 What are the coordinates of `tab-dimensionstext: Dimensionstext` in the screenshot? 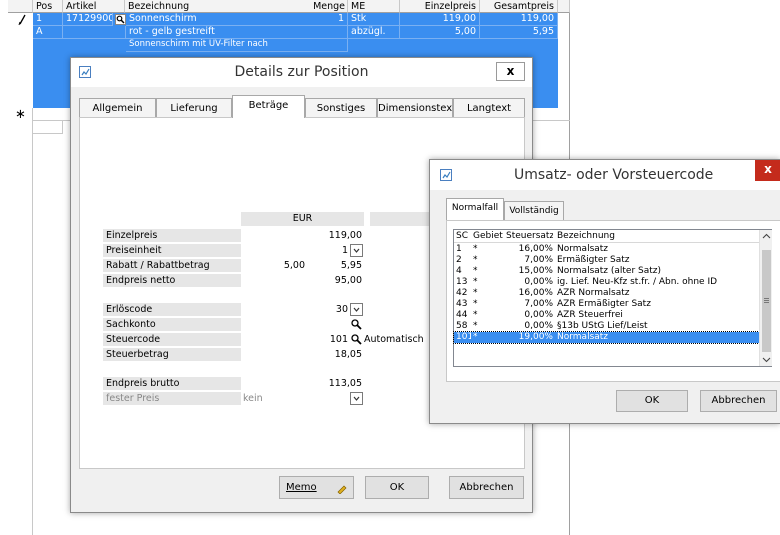 It's located at (415, 108).